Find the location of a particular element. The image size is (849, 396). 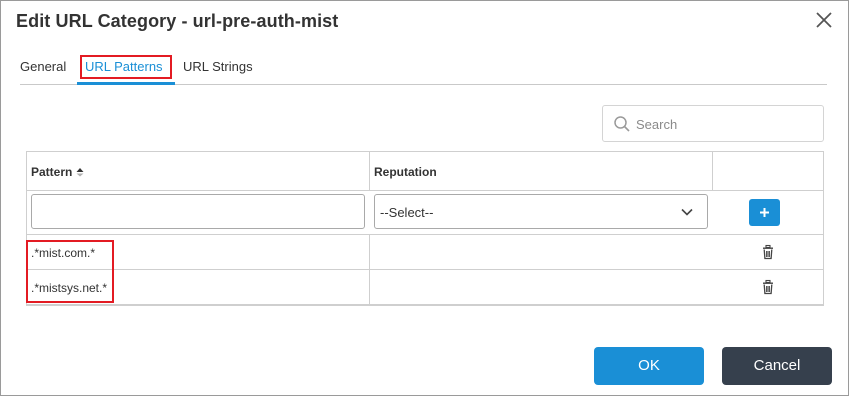

search-icon is located at coordinates (622, 124).